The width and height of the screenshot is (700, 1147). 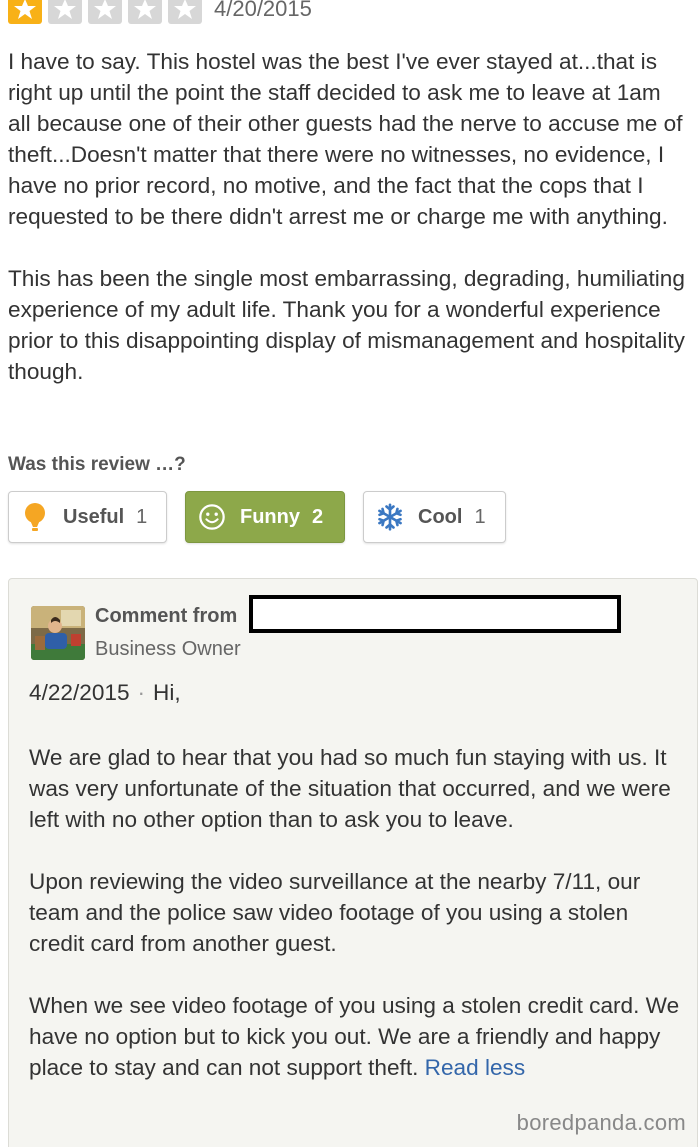 What do you see at coordinates (142, 516) in the screenshot?
I see `useful-count: 1` at bounding box center [142, 516].